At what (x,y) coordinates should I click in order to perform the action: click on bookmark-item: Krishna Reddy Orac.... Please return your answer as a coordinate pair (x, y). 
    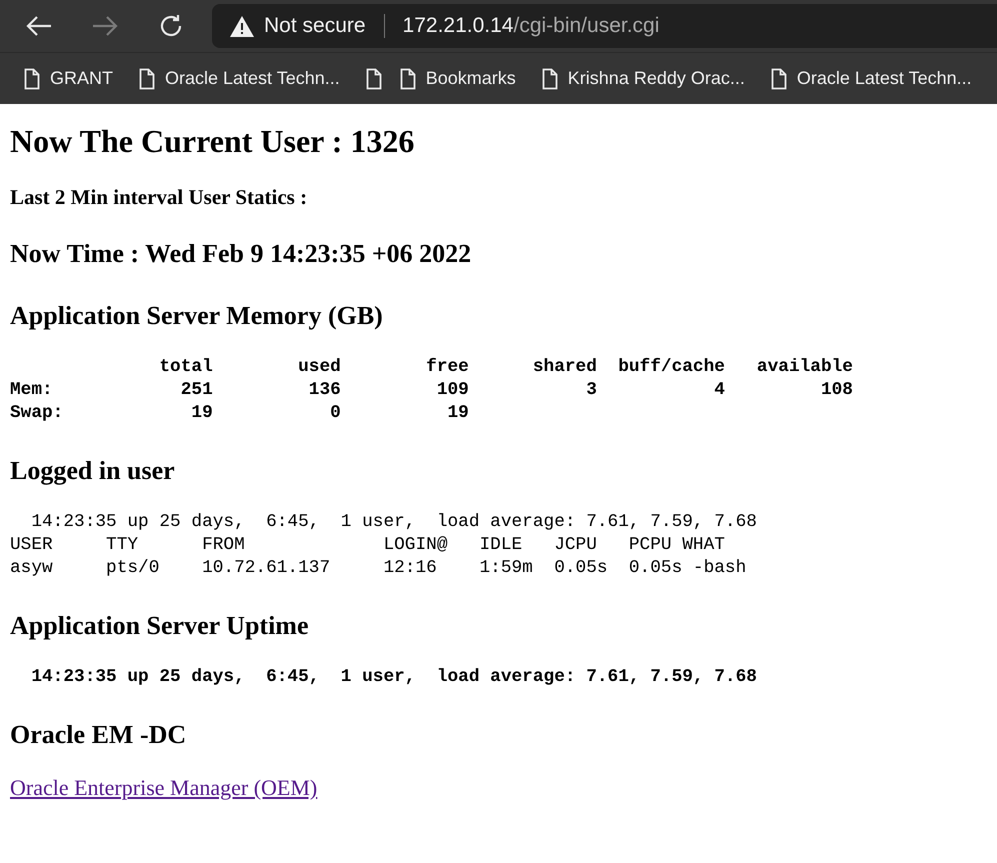
    Looking at the image, I should click on (643, 79).